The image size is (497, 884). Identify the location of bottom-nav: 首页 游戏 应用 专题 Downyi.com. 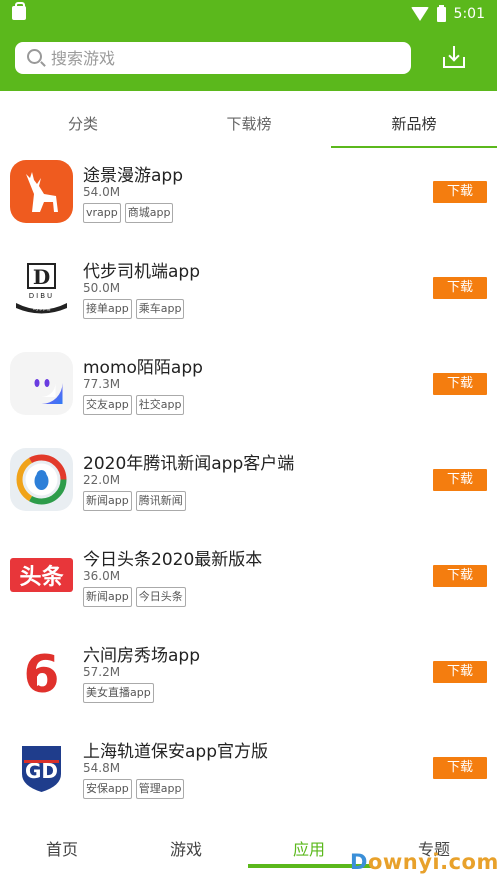
(248, 853).